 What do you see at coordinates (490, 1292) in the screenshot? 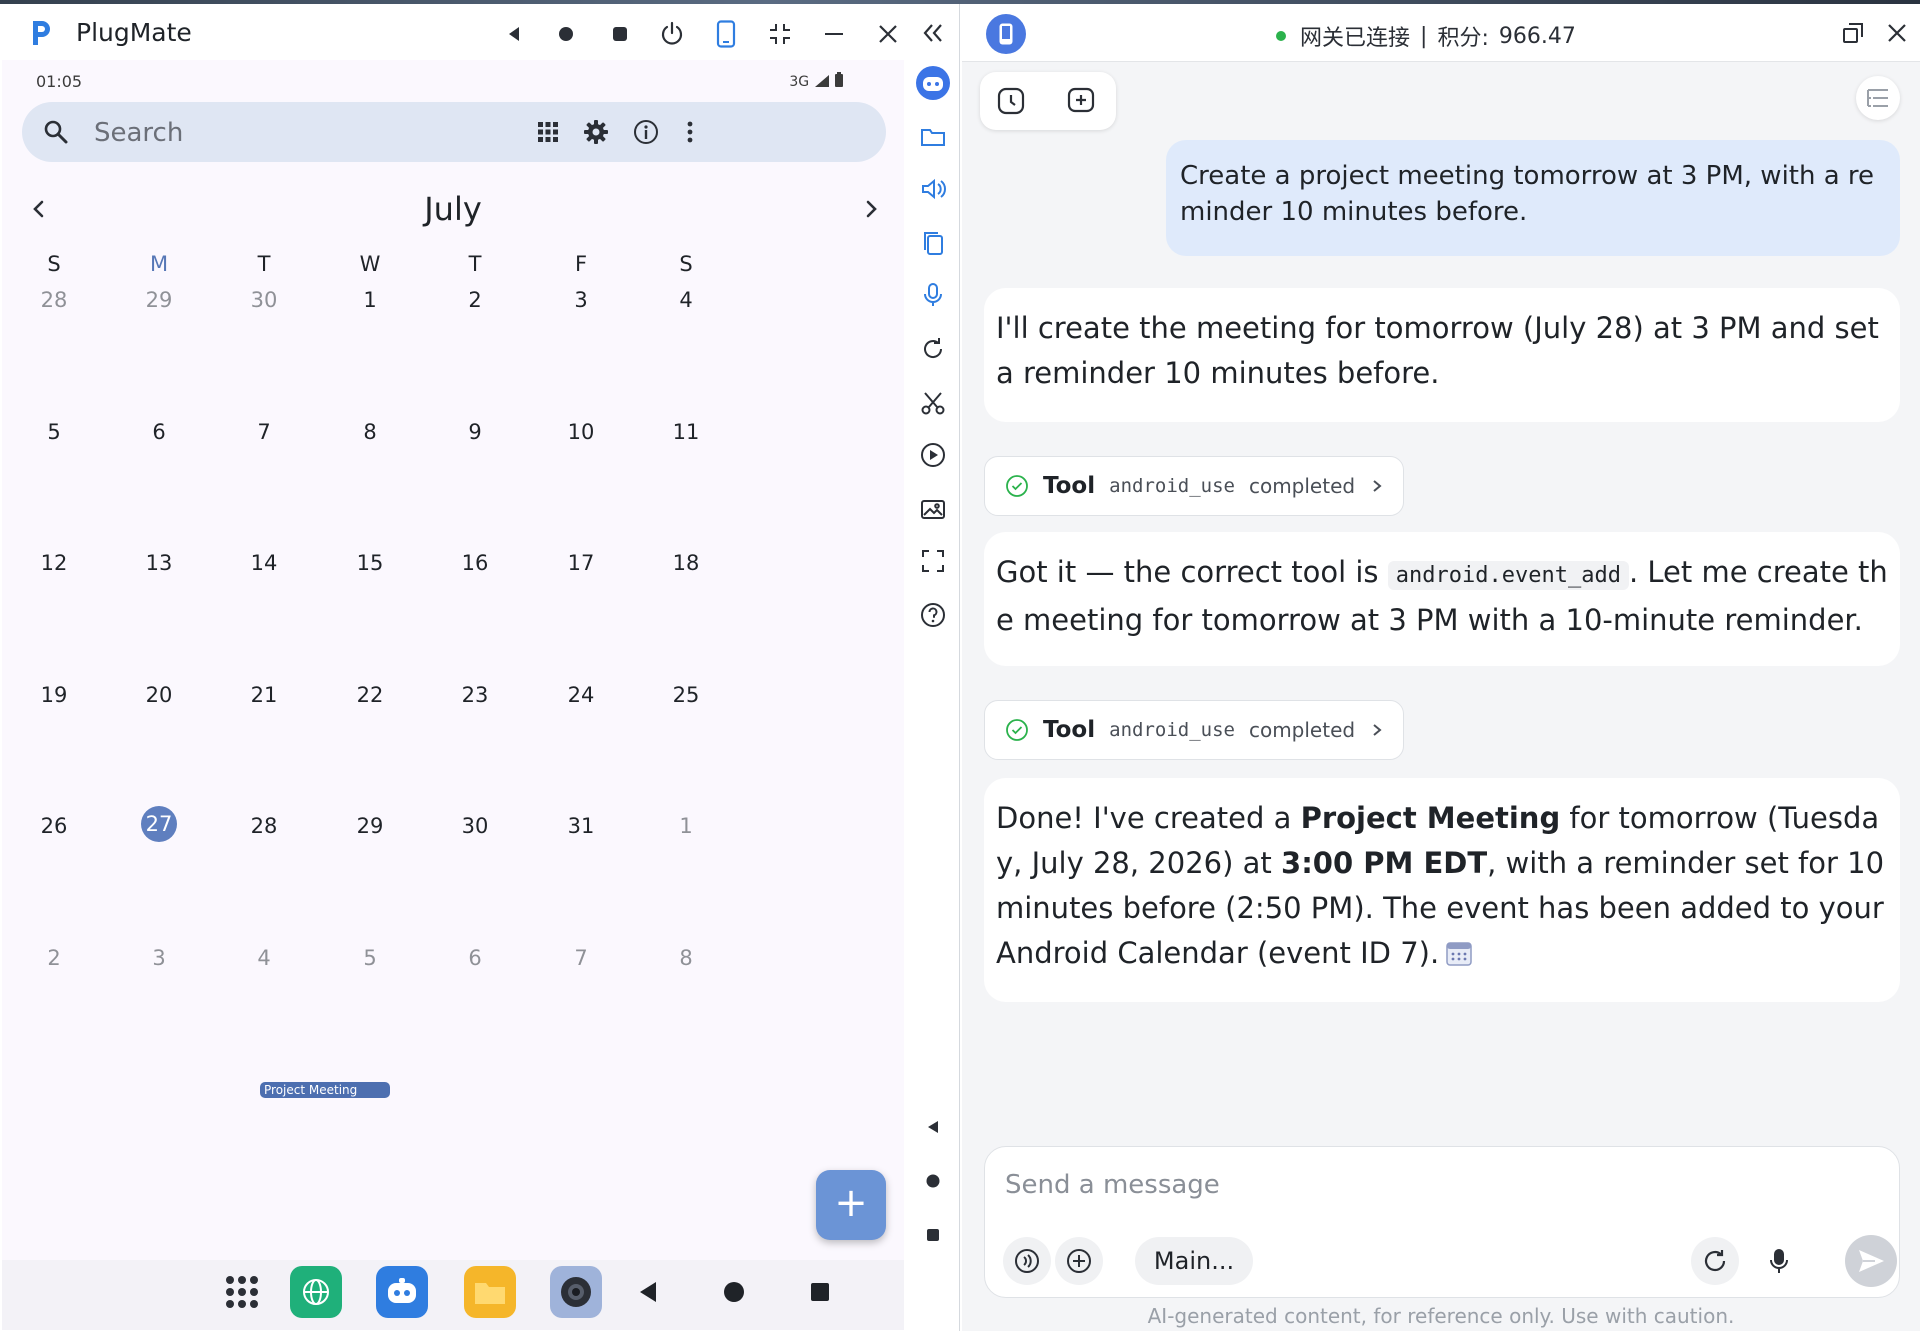
I see `dock-files-button` at bounding box center [490, 1292].